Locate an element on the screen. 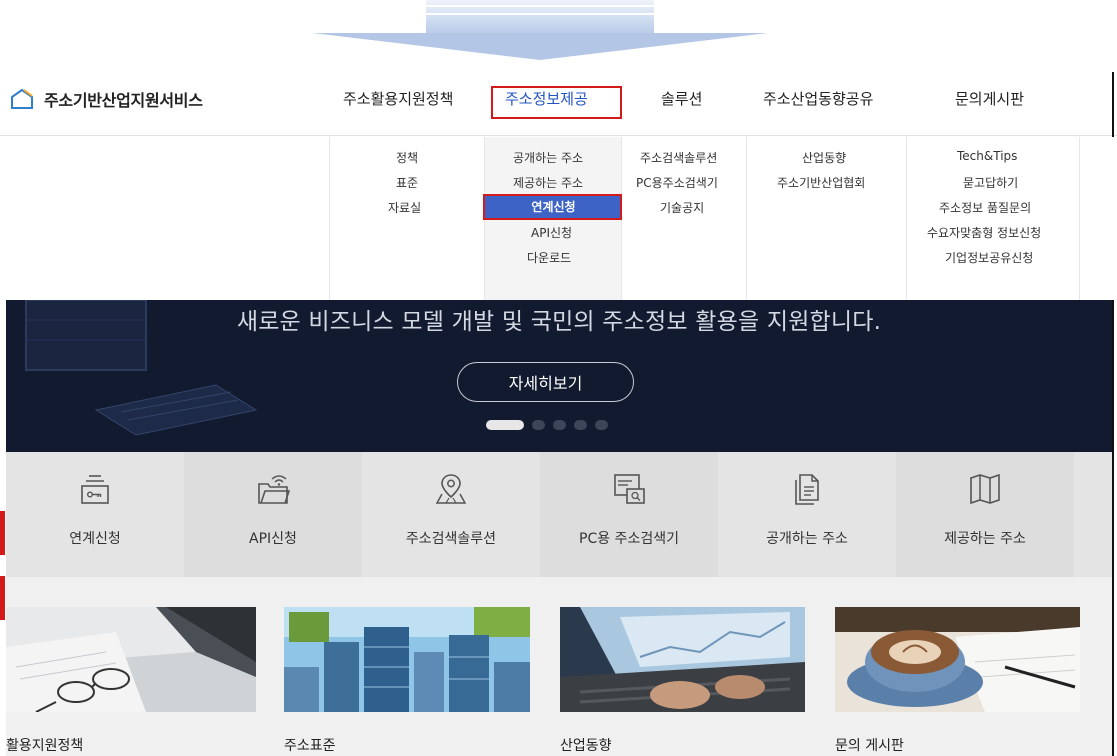 This screenshot has width=1117, height=756. dropdown-link-download: 다운로드 is located at coordinates (549, 257).